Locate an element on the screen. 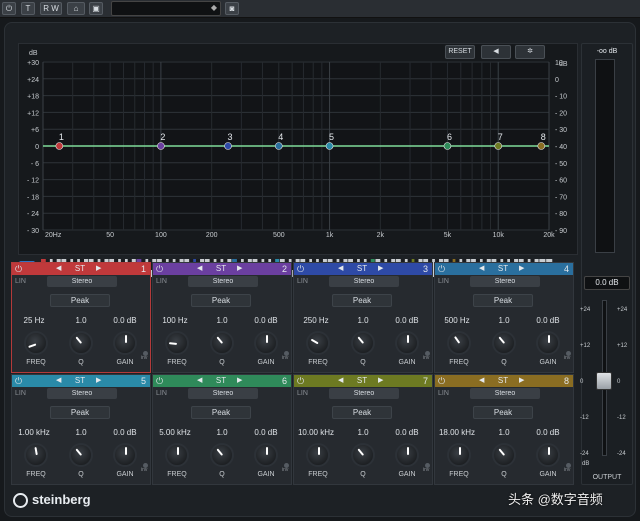  output-fader-handle is located at coordinates (604, 381).